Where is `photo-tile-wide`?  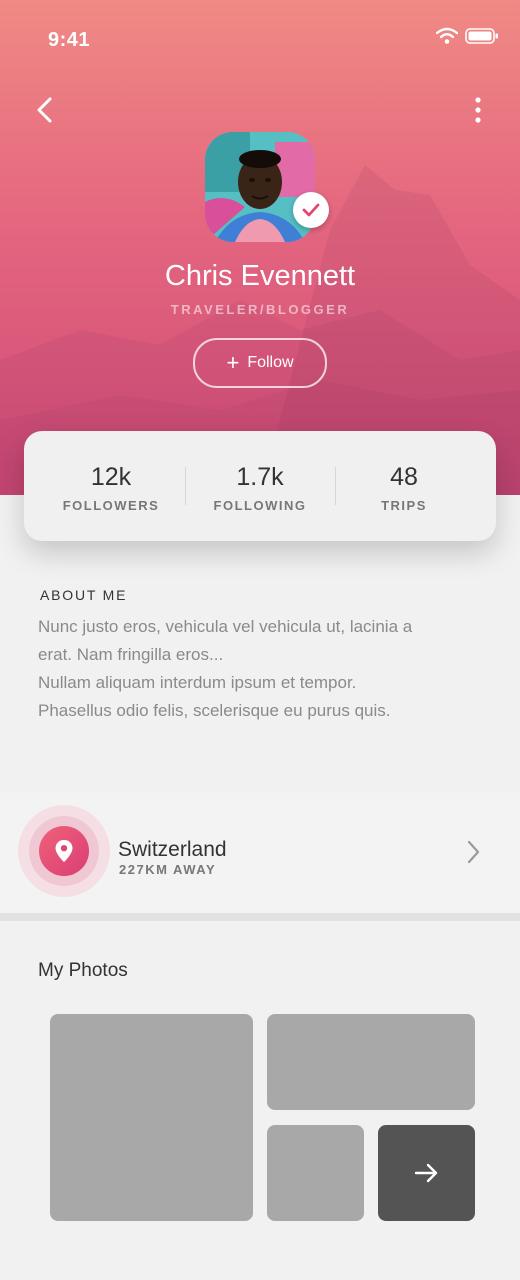 photo-tile-wide is located at coordinates (371, 1062).